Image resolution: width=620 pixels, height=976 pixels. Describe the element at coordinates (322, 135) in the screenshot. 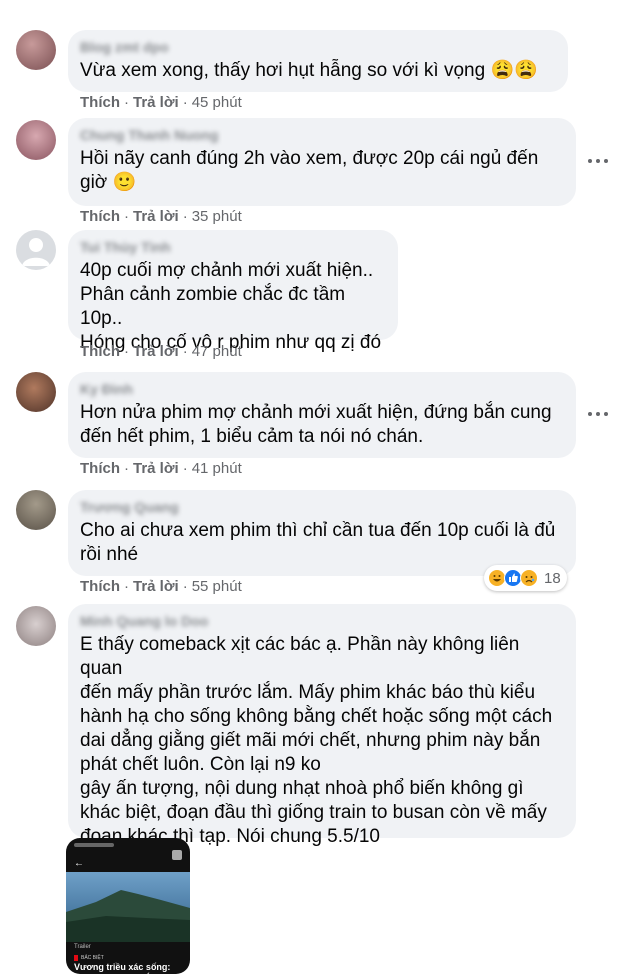

I see `comment-author: Chung Thanh Nuong` at that location.